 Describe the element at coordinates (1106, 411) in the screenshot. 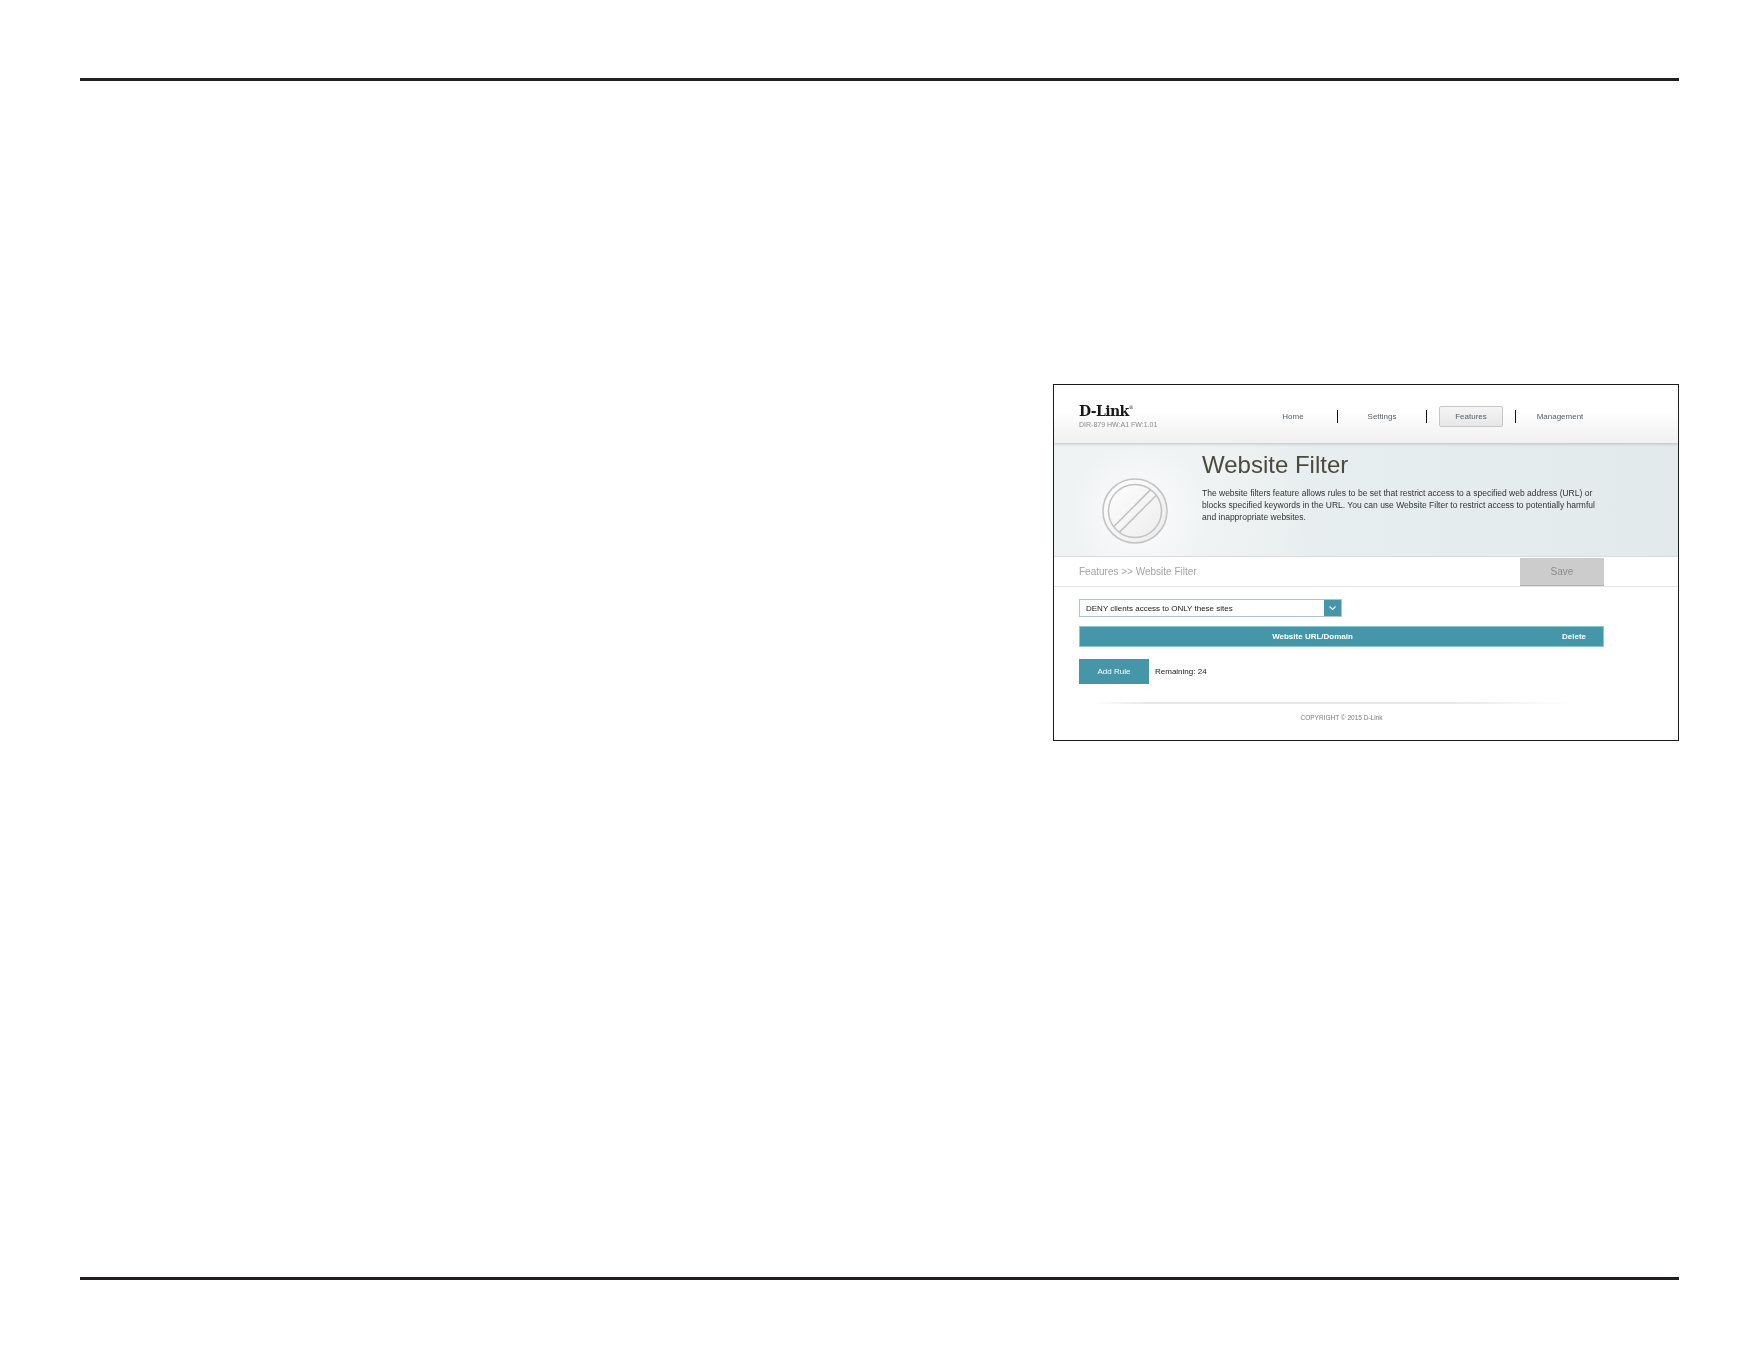

I see `brand-logo: D-Link$^{®}$` at that location.